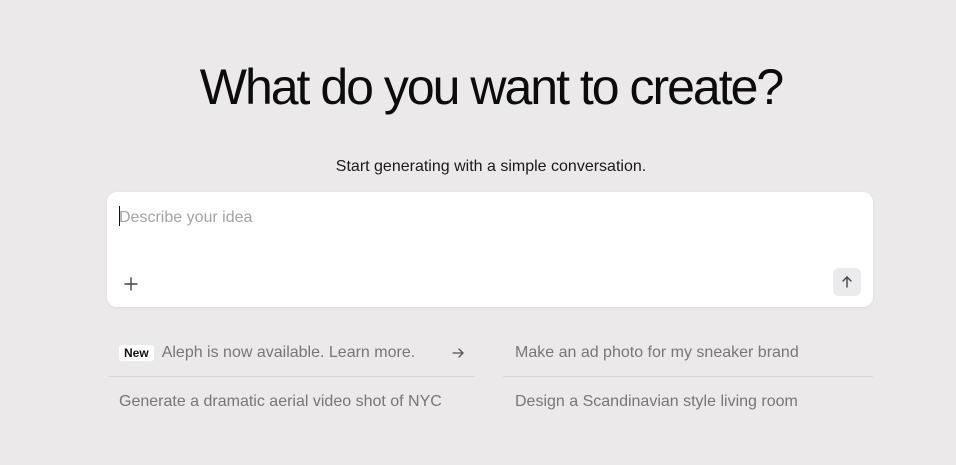 The width and height of the screenshot is (956, 465). I want to click on suggestion-item: Make an ad photo for my sneaker brand, so click(688, 353).